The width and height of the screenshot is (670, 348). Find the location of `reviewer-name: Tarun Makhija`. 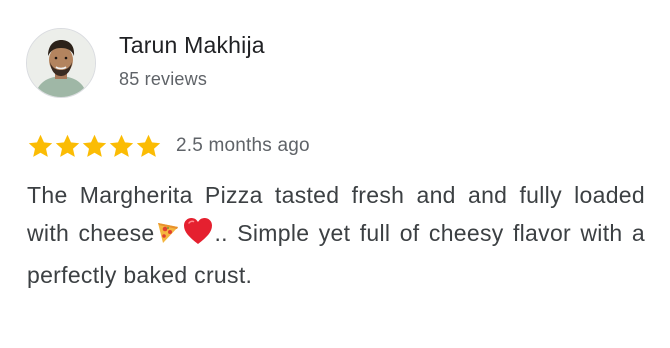

reviewer-name: Tarun Makhija is located at coordinates (192, 45).